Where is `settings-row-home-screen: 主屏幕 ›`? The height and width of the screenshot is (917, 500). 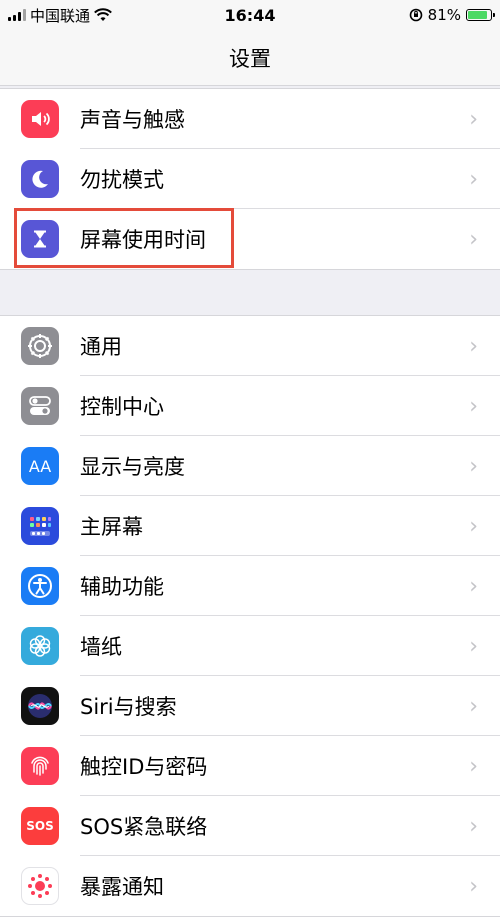 settings-row-home-screen: 主屏幕 › is located at coordinates (250, 526).